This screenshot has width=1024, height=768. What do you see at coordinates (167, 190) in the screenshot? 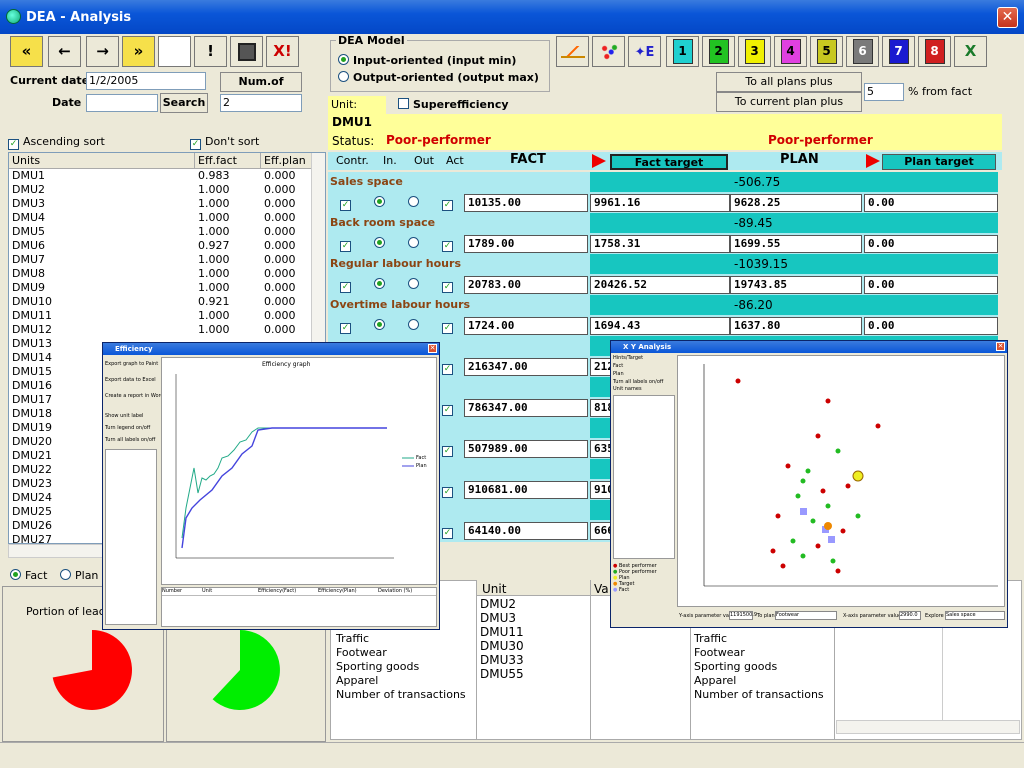
I see `table-row: DMU2 1.000 0.000` at bounding box center [167, 190].